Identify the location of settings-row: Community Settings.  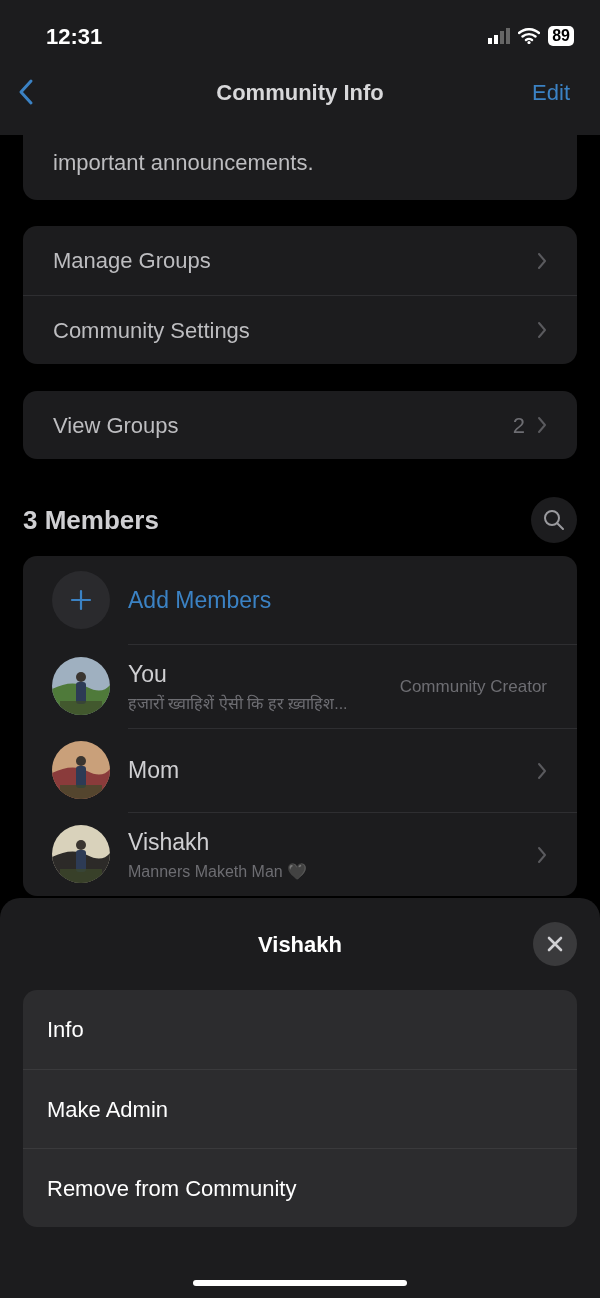
(300, 329).